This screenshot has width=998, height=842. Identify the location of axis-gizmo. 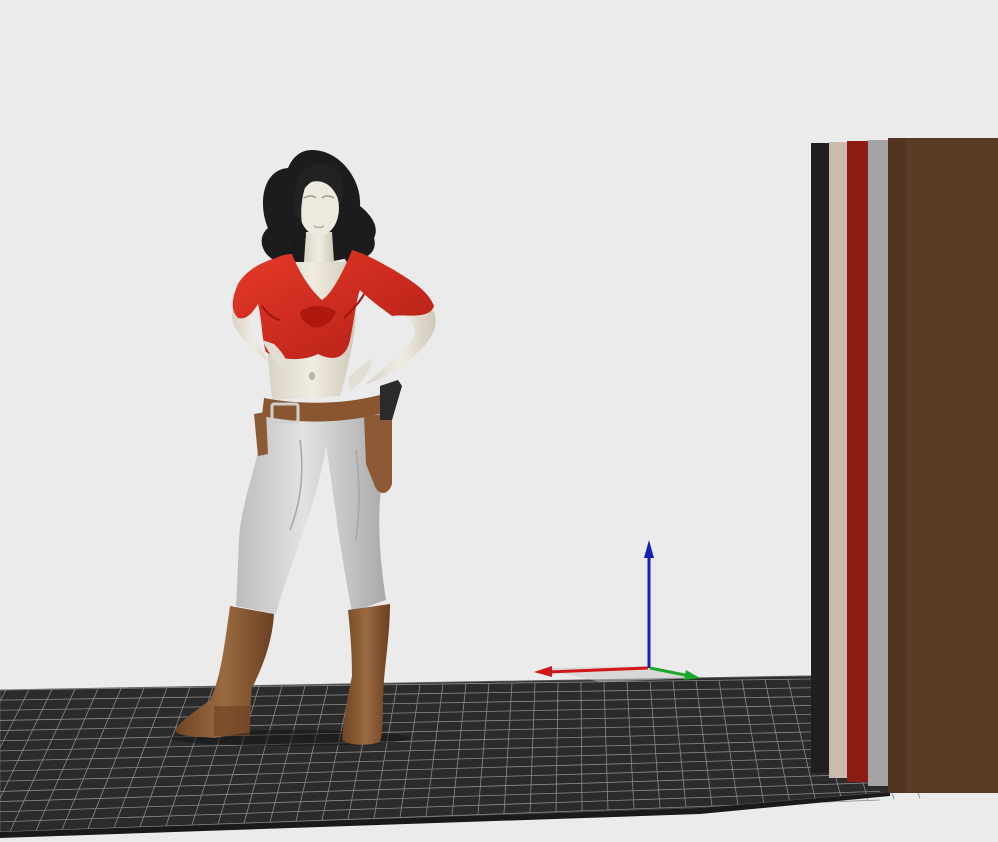
(617, 610).